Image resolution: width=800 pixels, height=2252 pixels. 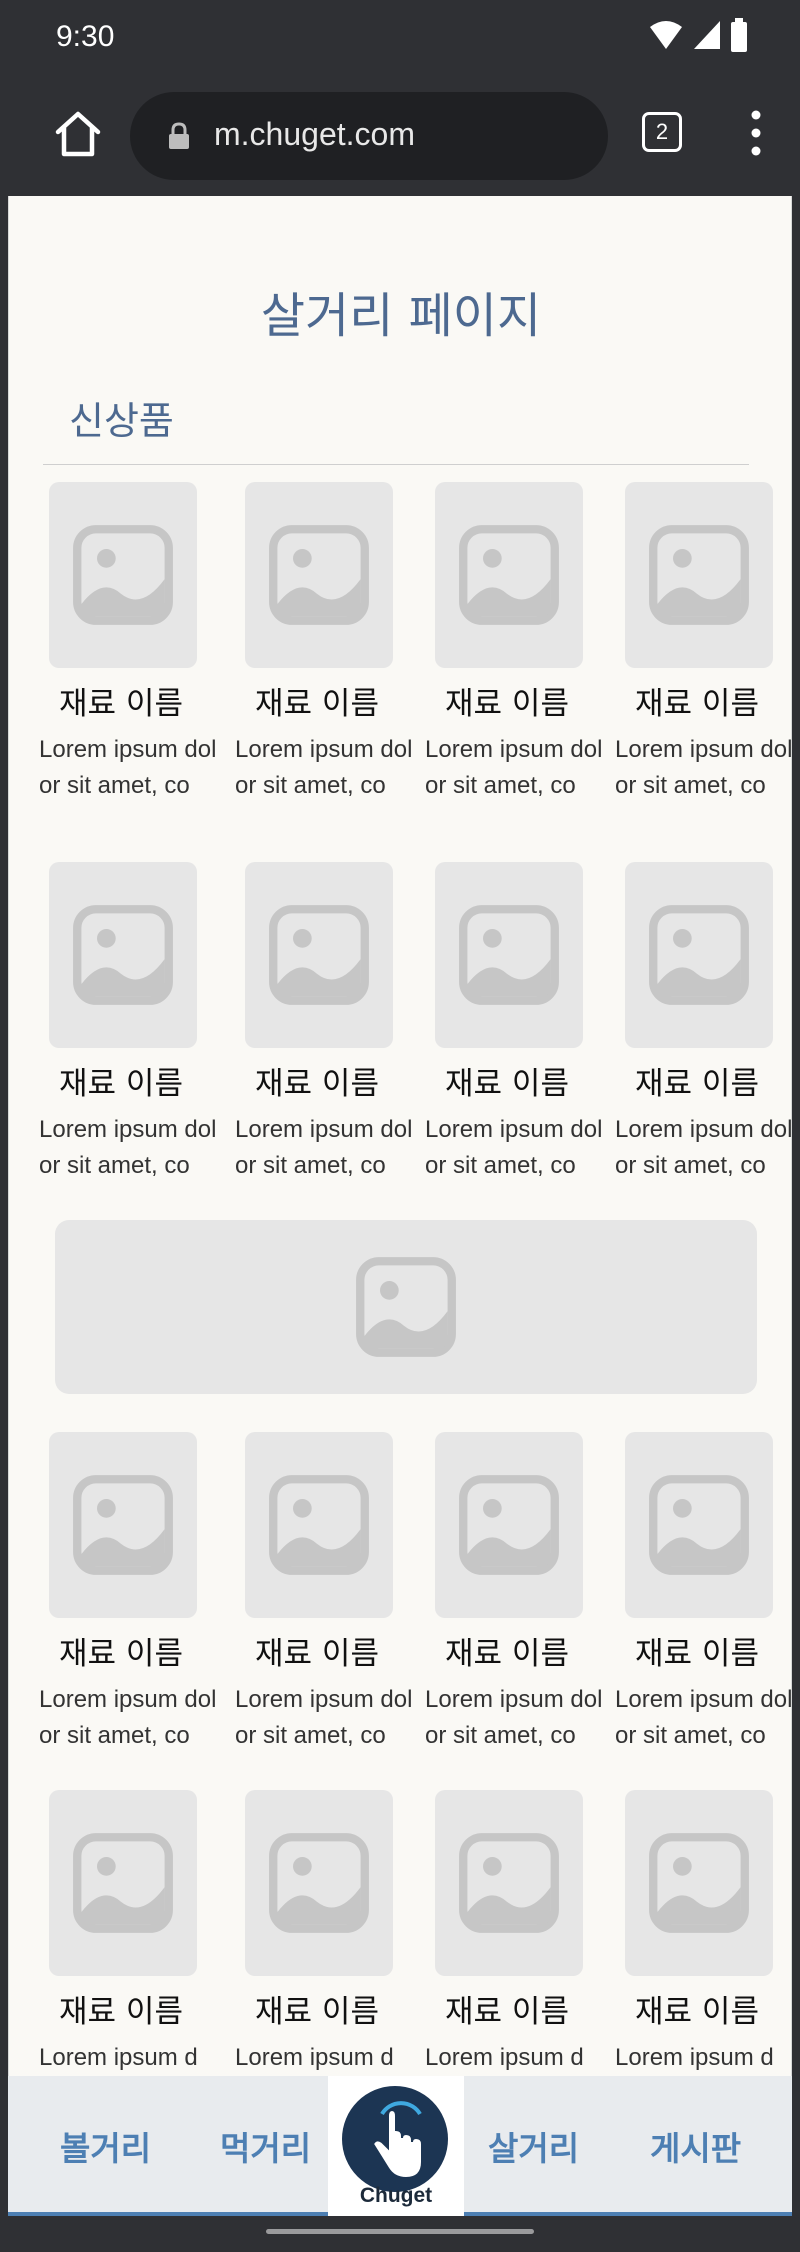 I want to click on status-bar: 9:30, so click(x=400, y=37).